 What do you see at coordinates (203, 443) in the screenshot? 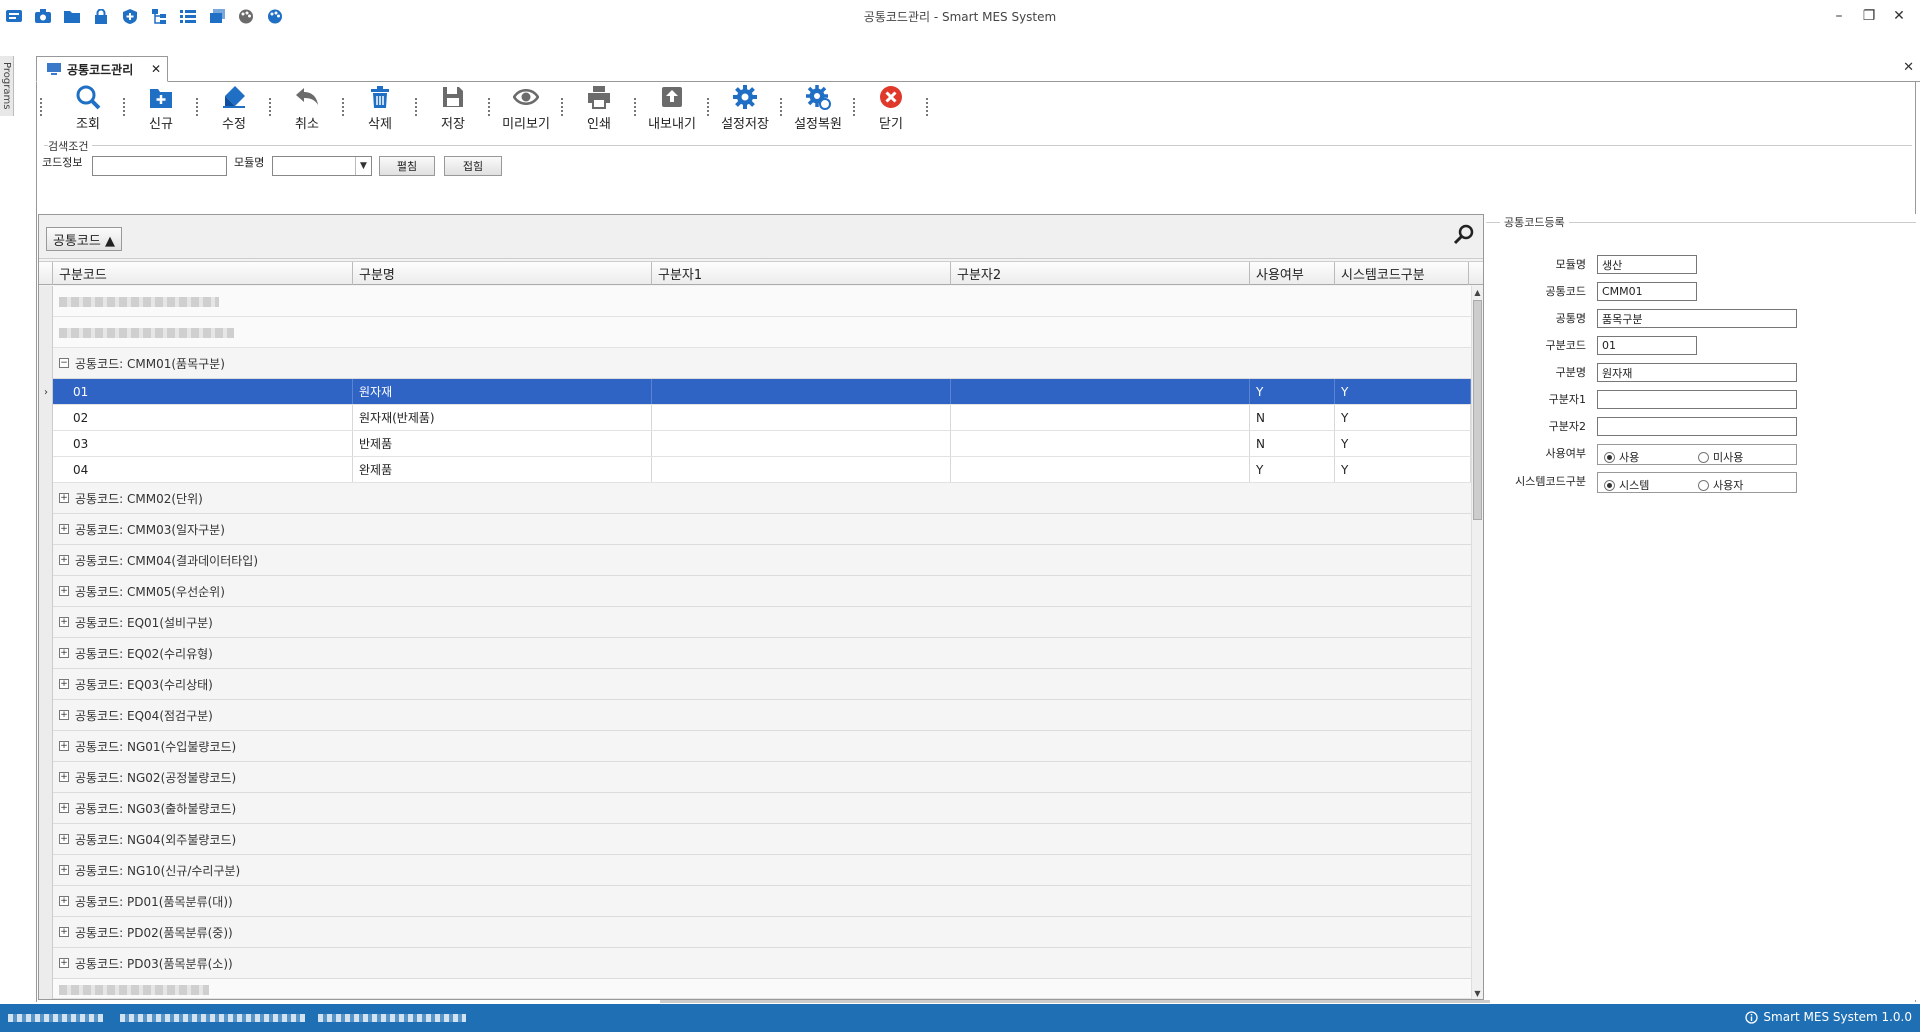
I see `cell-code: 03` at bounding box center [203, 443].